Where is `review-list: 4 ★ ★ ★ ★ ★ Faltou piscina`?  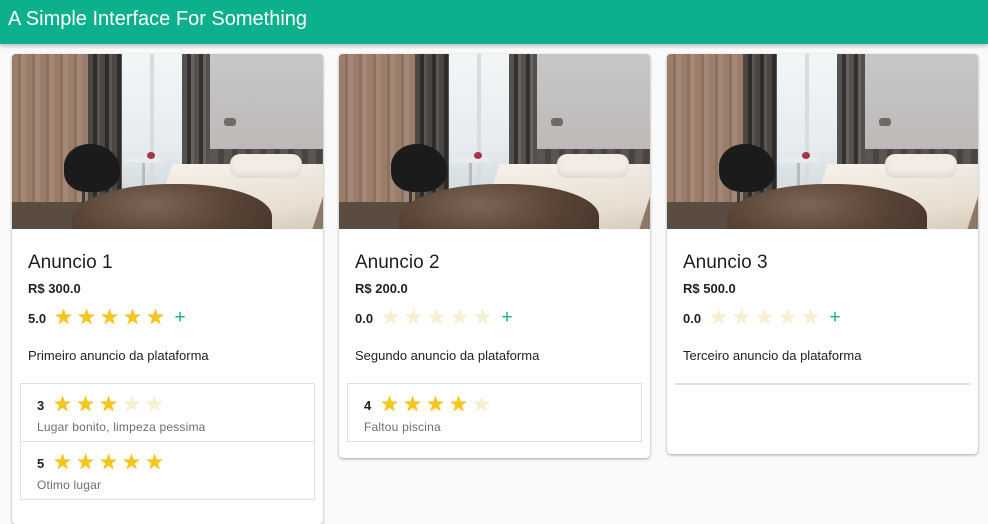 review-list: 4 ★ ★ ★ ★ ★ Faltou piscina is located at coordinates (494, 412).